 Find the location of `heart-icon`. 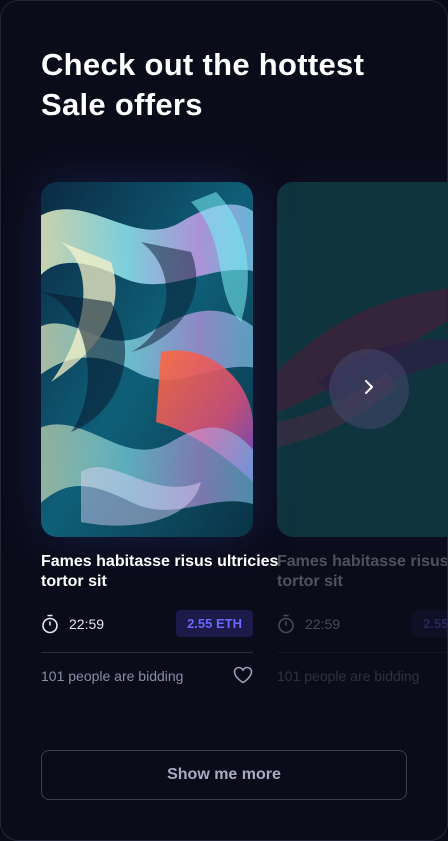

heart-icon is located at coordinates (243, 675).